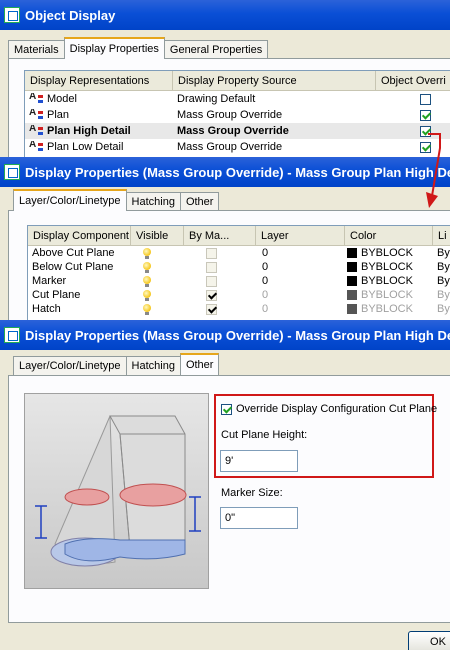 This screenshot has height=650, width=450. I want to click on col-object-override: Object Overri, so click(413, 80).